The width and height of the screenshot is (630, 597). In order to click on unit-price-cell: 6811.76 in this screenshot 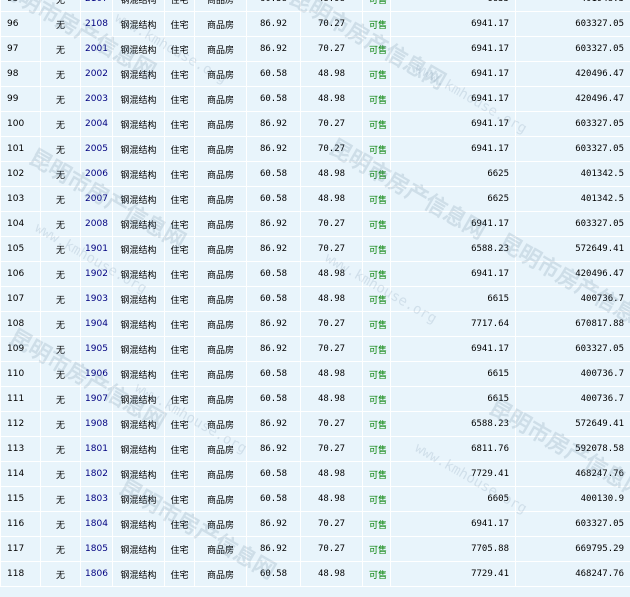, I will do `click(453, 449)`.